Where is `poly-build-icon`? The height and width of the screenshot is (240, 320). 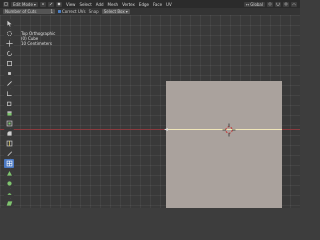 poly-build-icon is located at coordinates (9, 173).